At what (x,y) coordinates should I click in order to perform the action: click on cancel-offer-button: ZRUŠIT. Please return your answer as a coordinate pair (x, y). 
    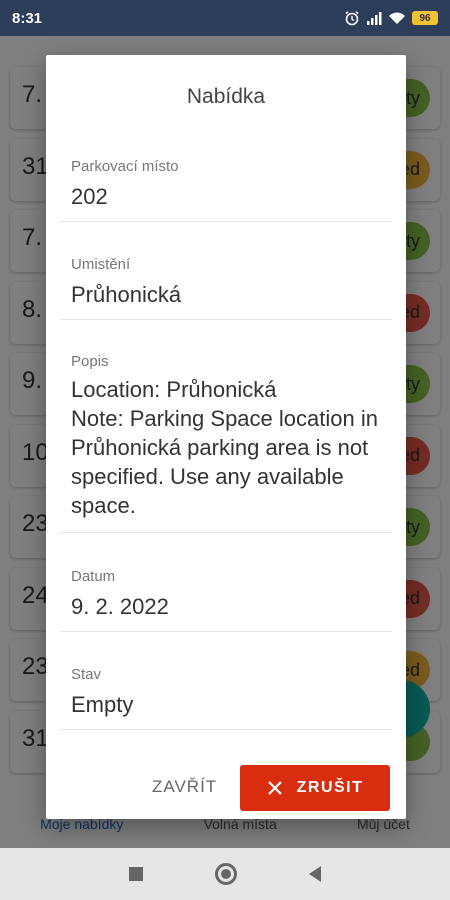
    Looking at the image, I should click on (315, 788).